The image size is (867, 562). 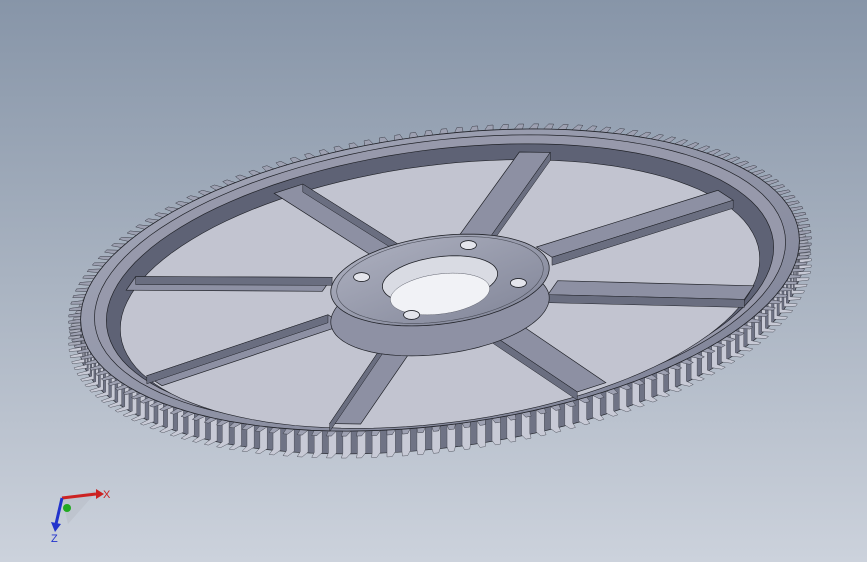 I want to click on x-axis-label: X, so click(x=107, y=495).